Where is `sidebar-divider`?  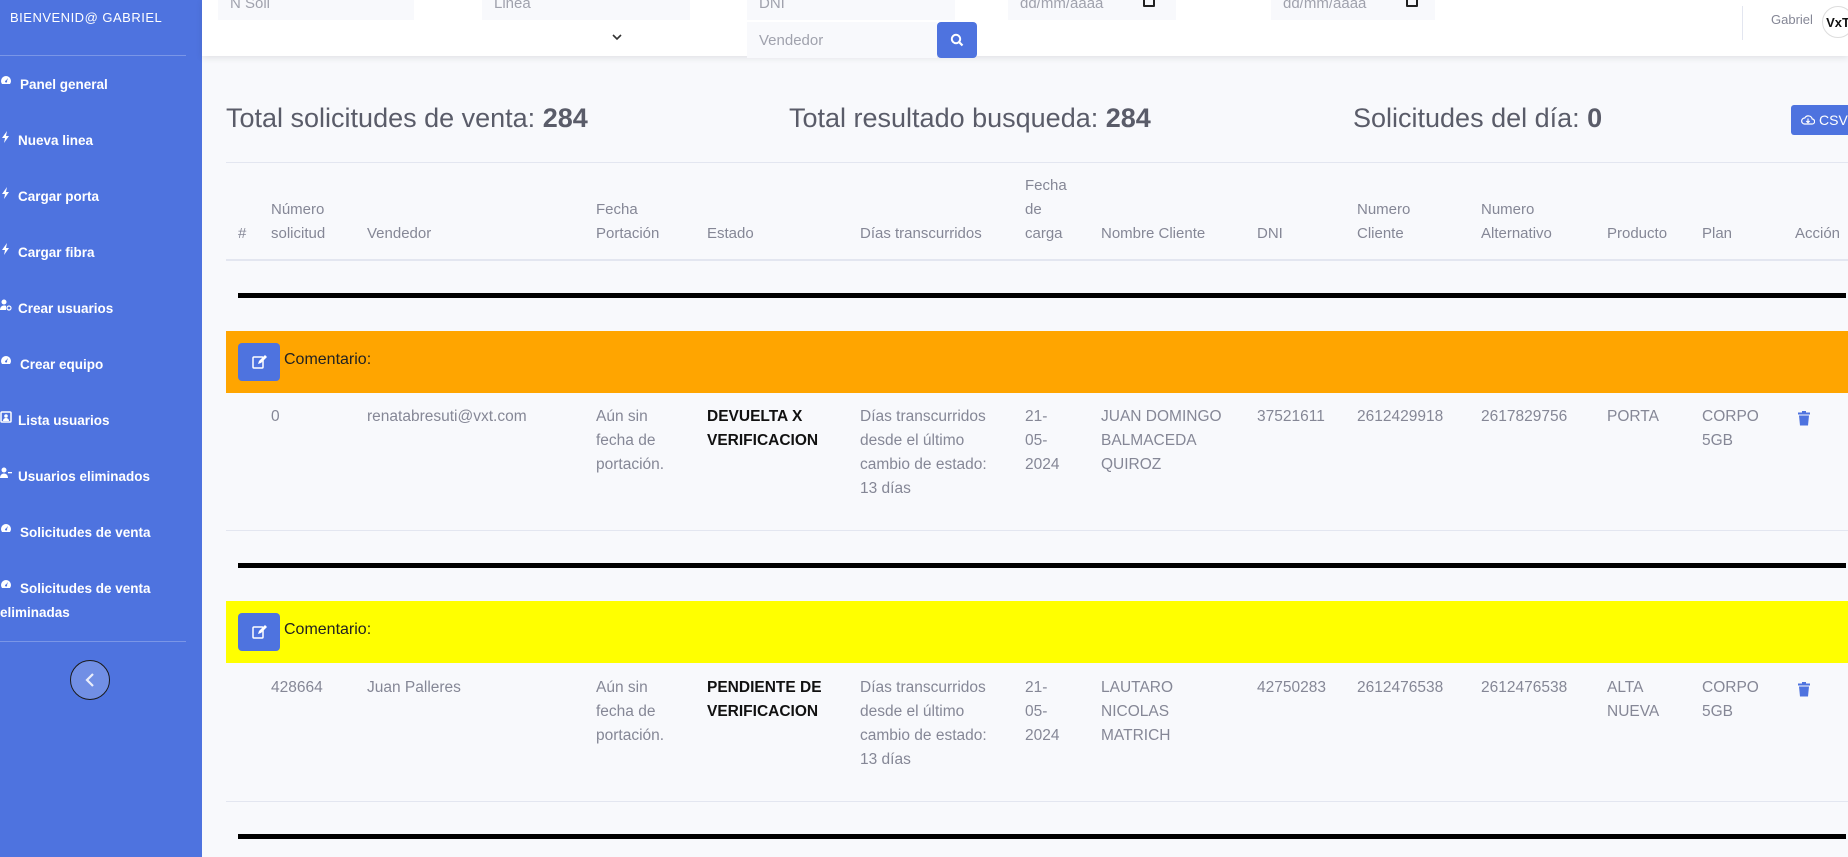 sidebar-divider is located at coordinates (93, 641).